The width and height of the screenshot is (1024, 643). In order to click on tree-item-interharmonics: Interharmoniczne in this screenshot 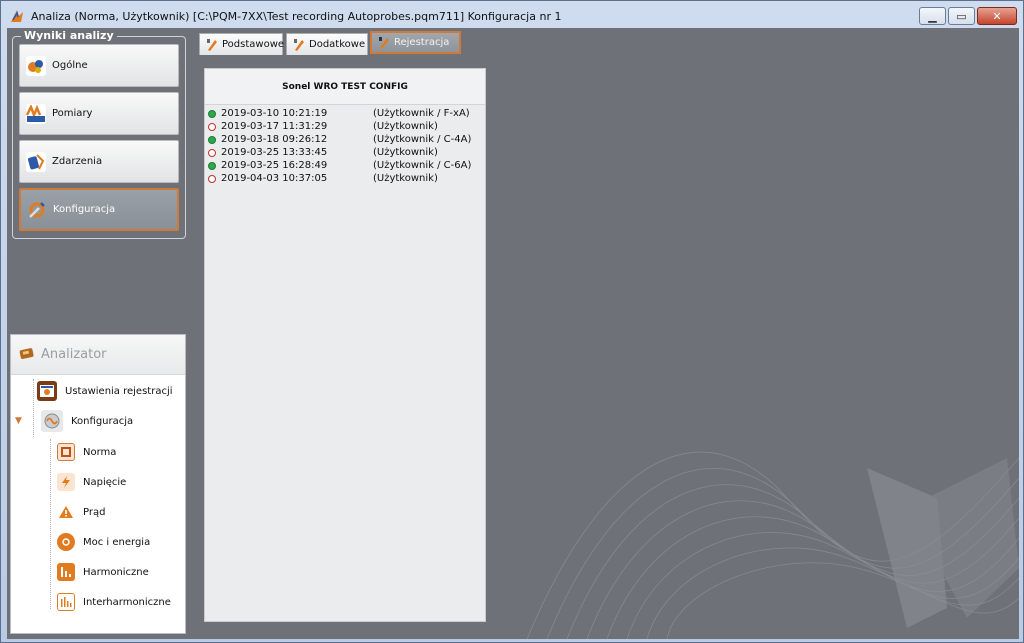, I will do `click(114, 602)`.